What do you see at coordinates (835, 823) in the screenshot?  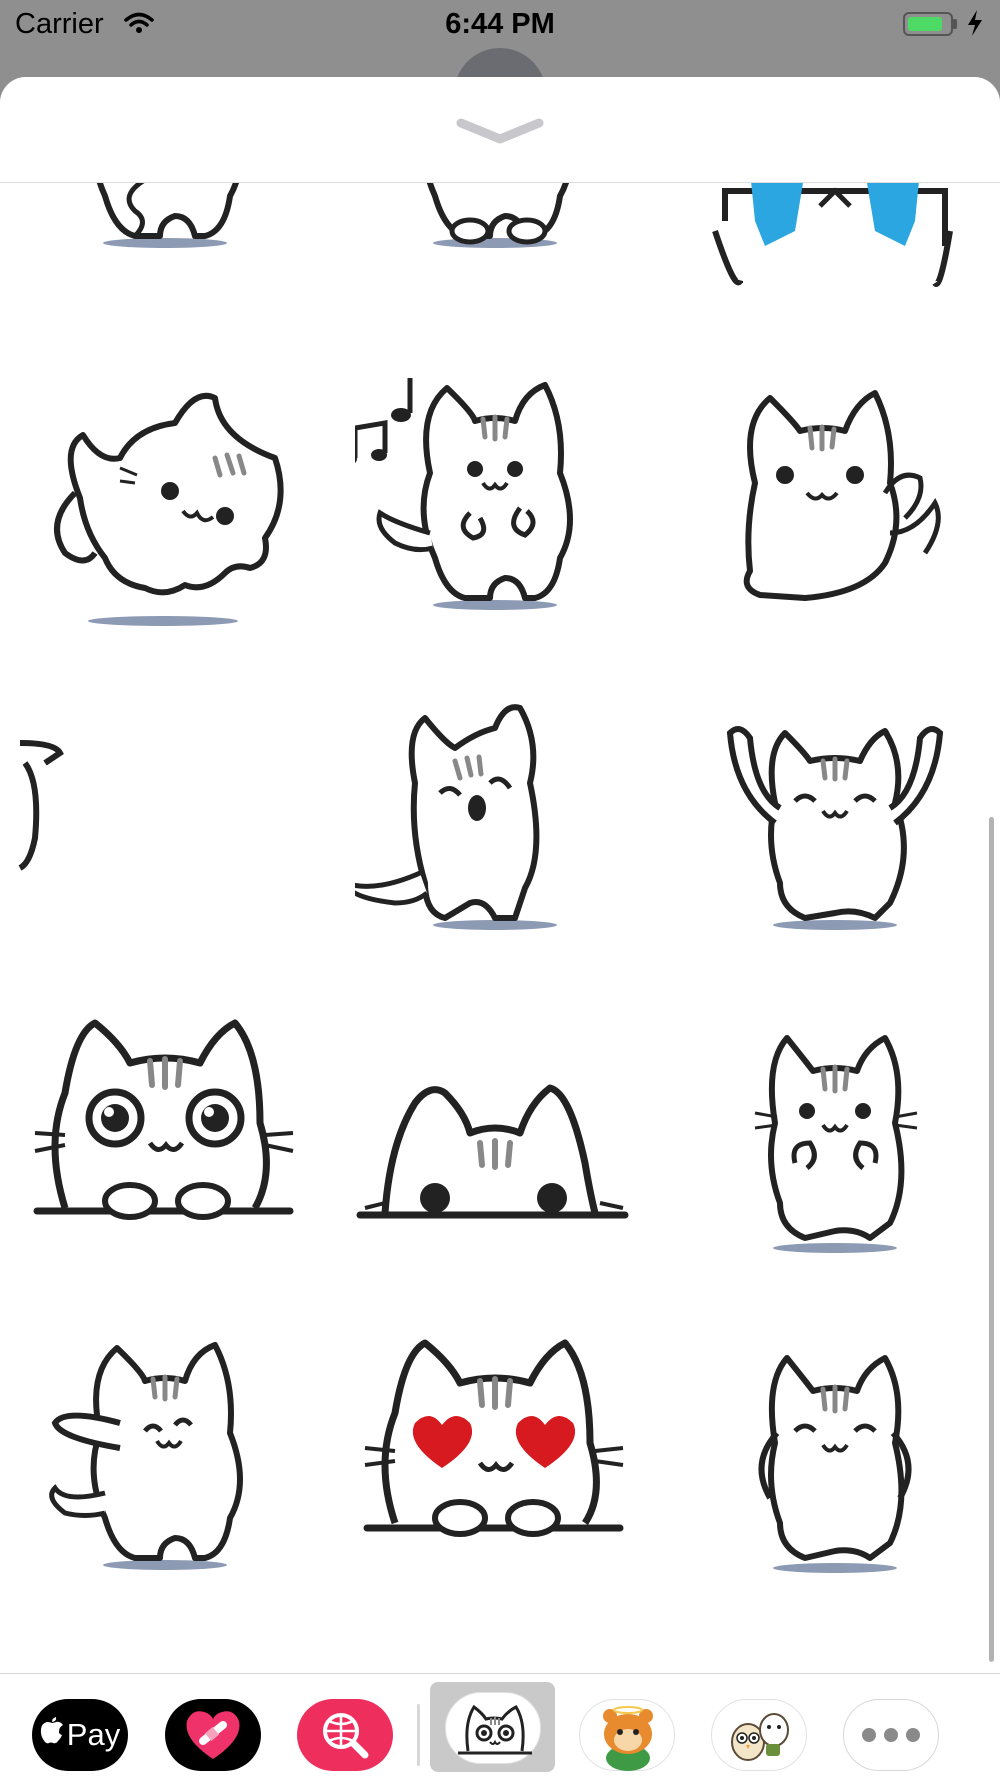 I see `cat-sticker-arms-up` at bounding box center [835, 823].